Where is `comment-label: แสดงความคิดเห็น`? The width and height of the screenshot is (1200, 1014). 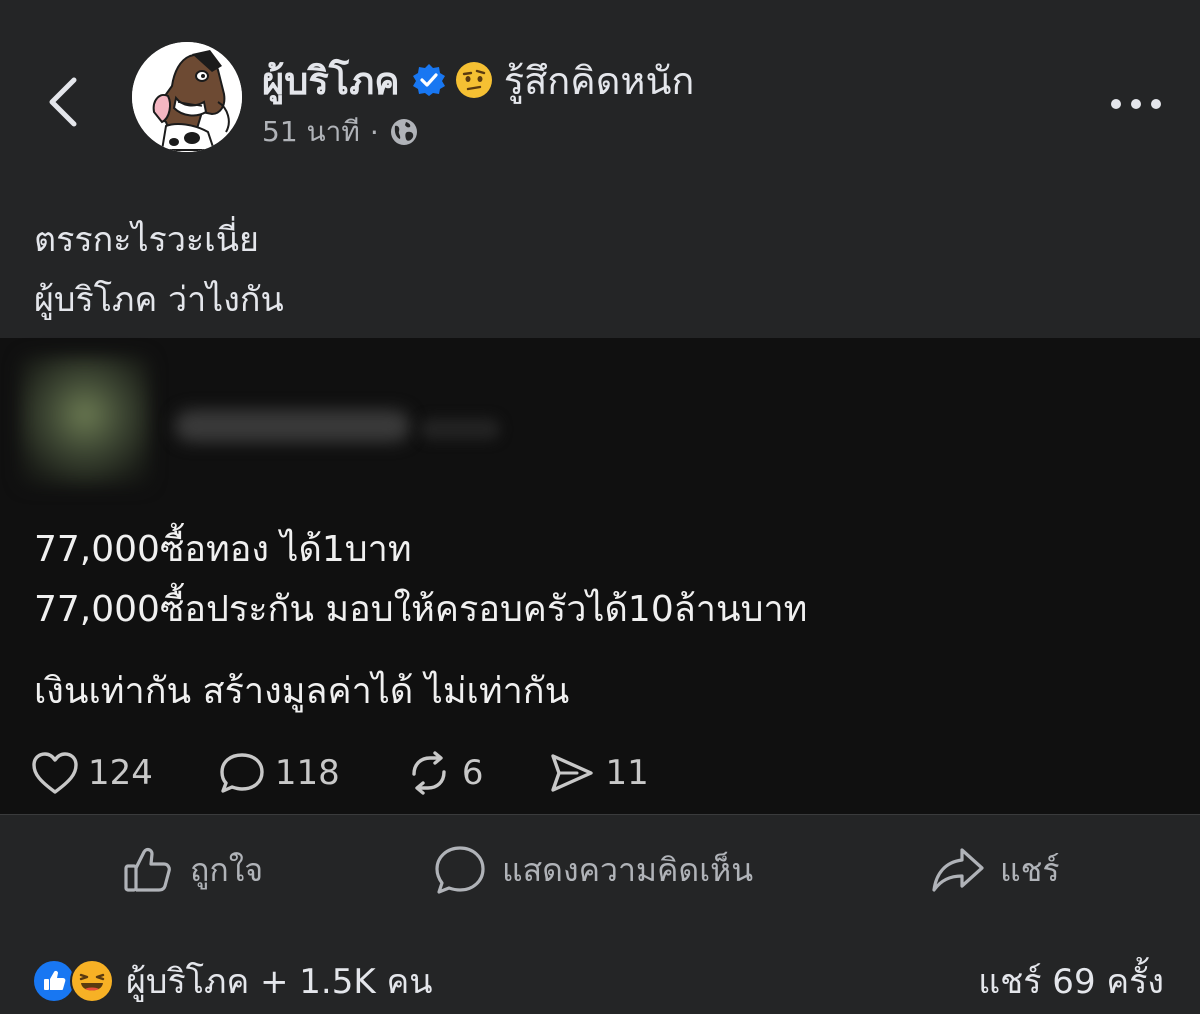
comment-label: แสดงความคิดเห็น is located at coordinates (628, 869).